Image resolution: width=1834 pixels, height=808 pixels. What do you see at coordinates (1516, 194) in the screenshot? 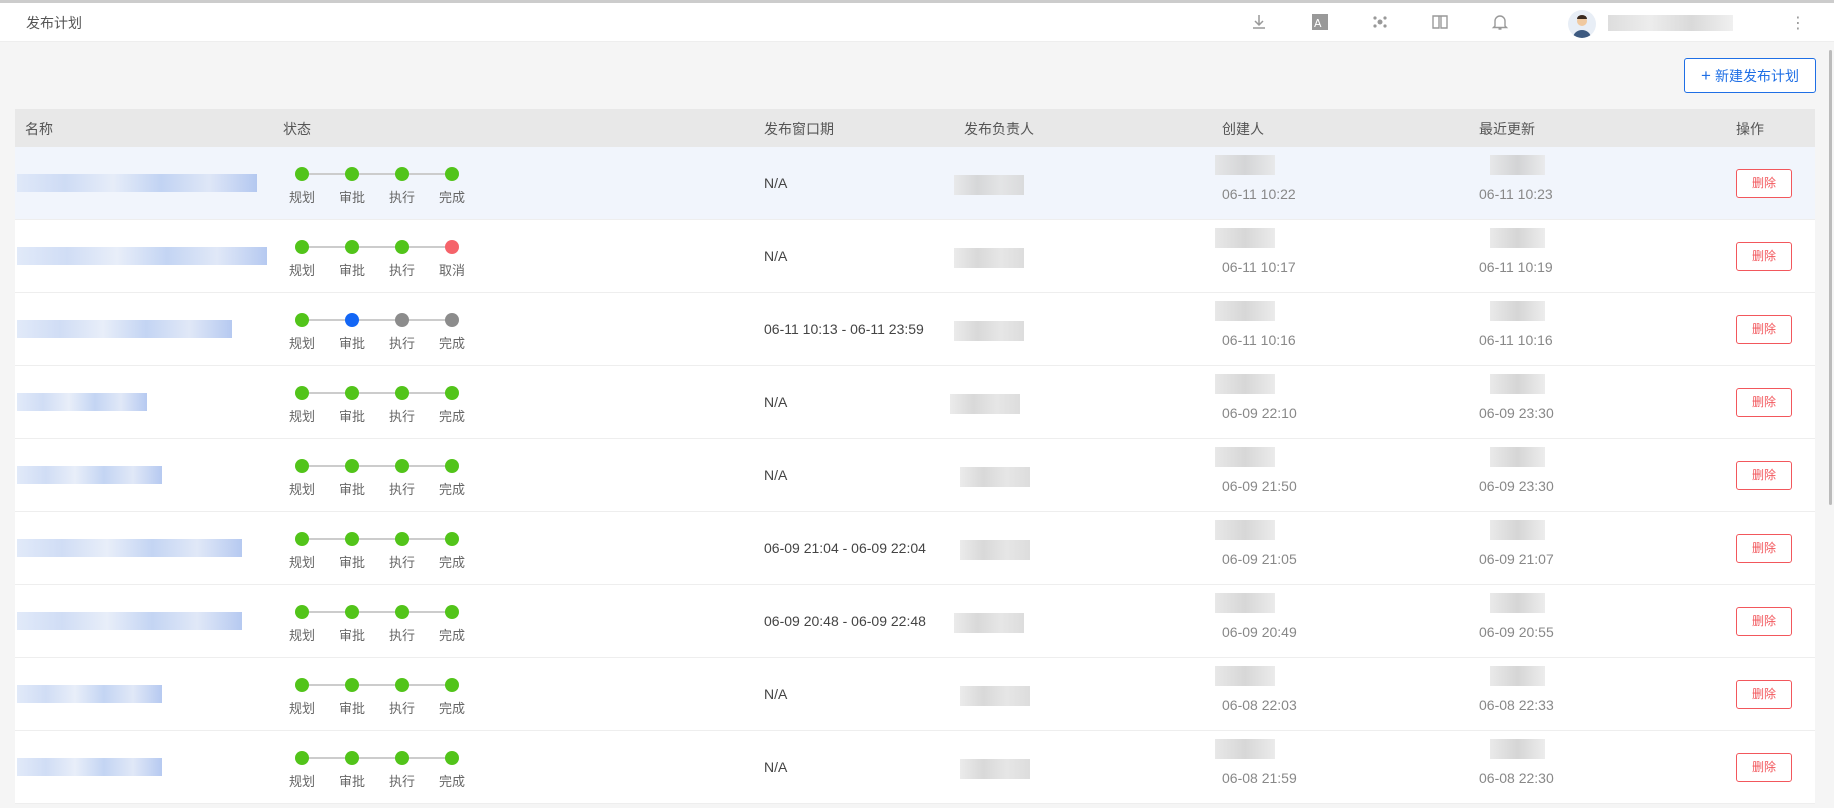
I see `updated-time: 06-11 10:23` at bounding box center [1516, 194].